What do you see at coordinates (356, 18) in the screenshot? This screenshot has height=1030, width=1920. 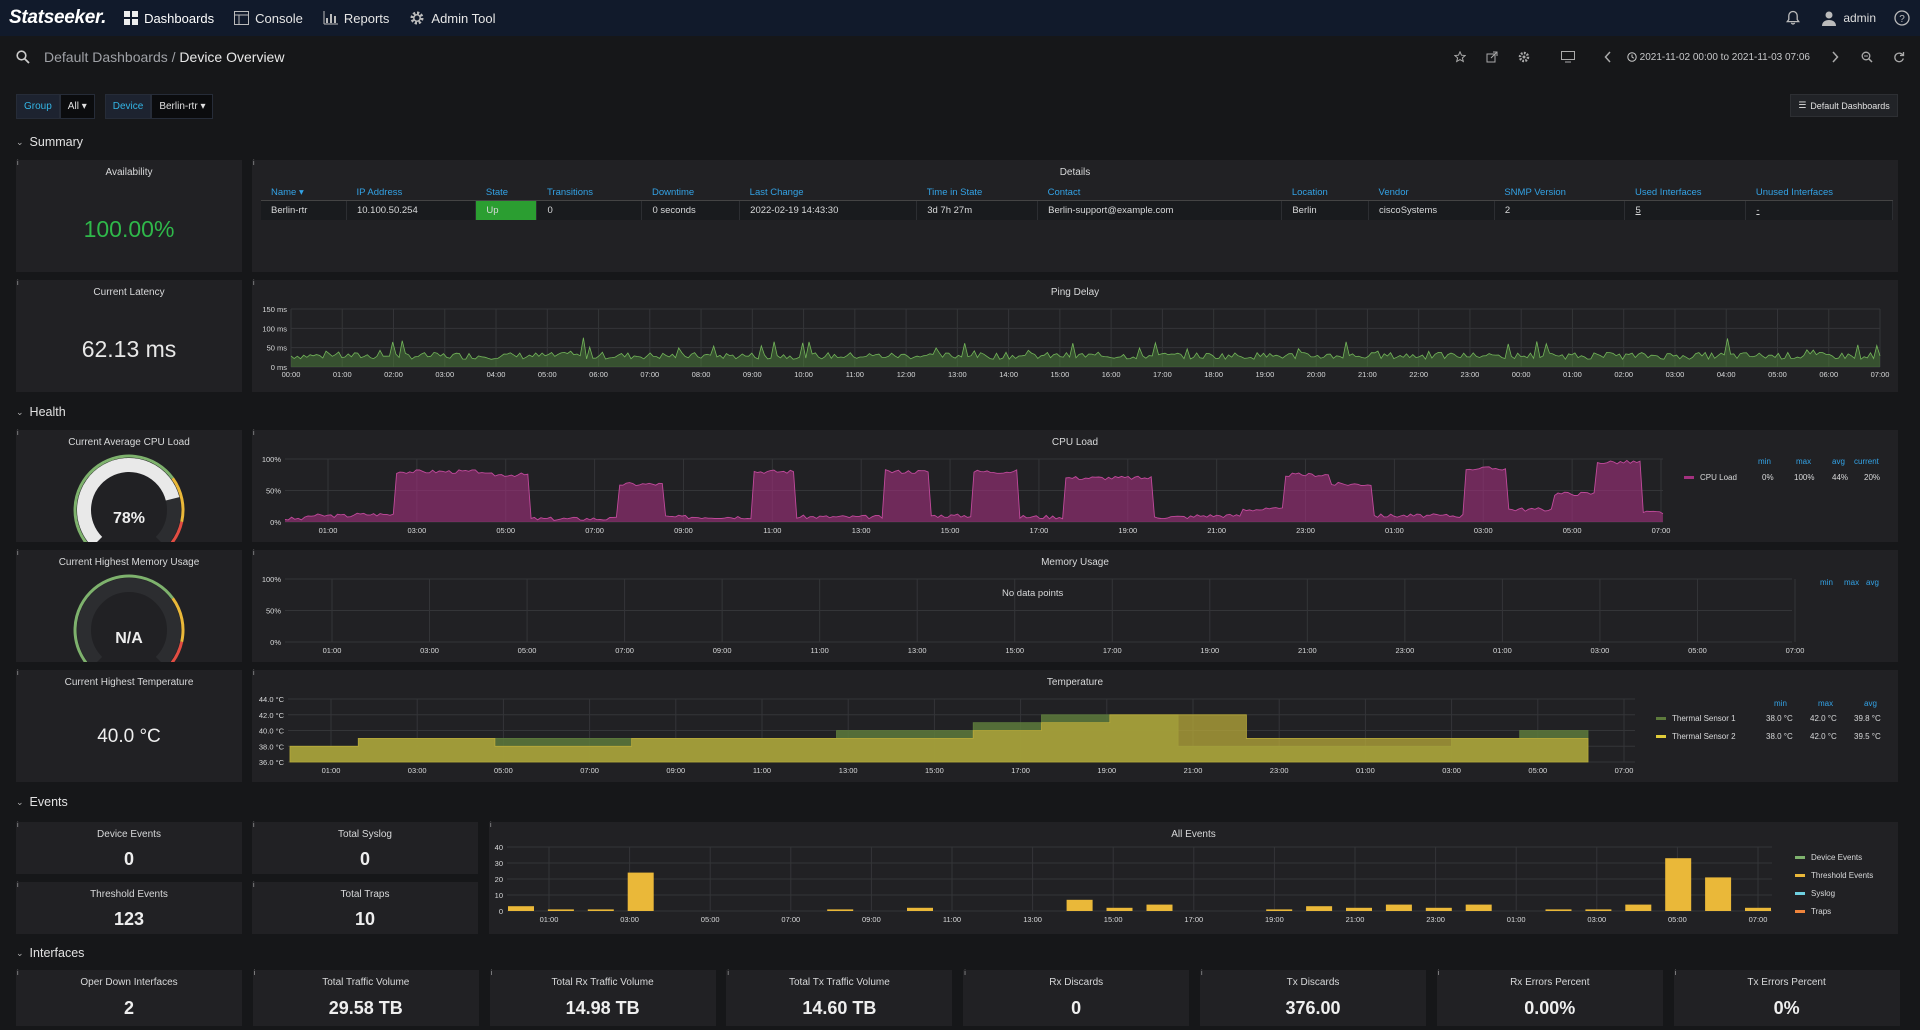 I see `nav-reports: Reports` at bounding box center [356, 18].